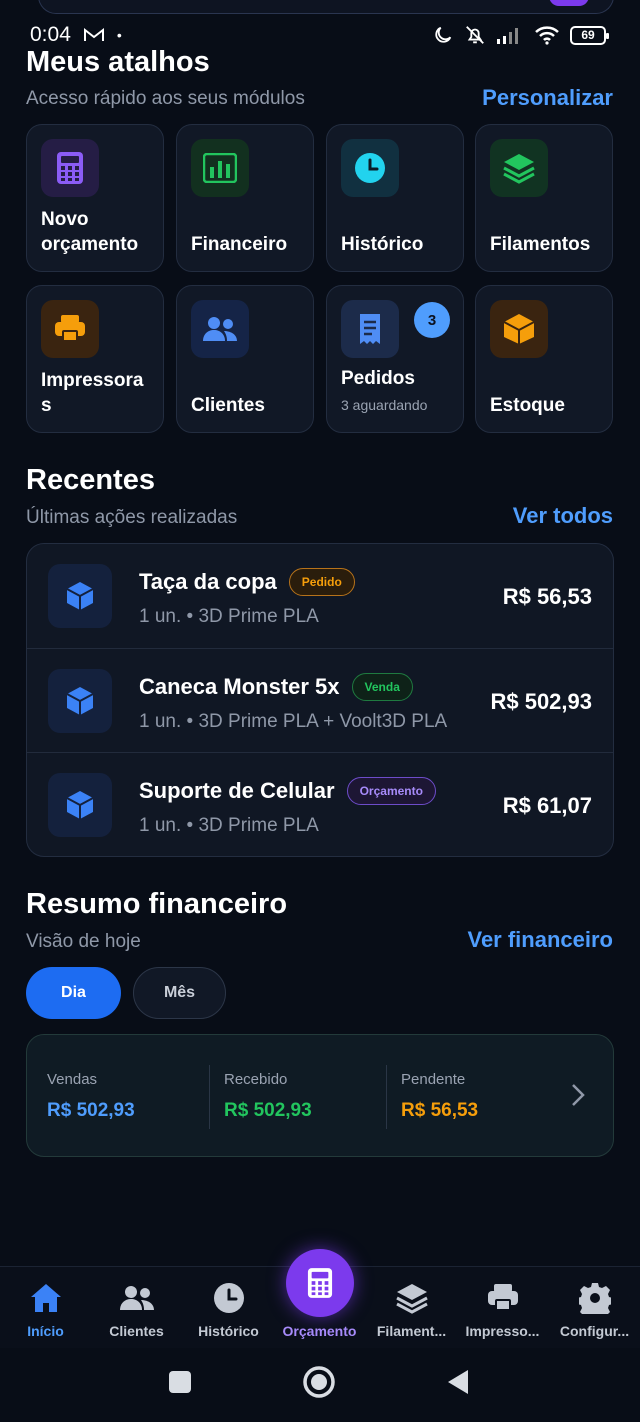 The height and width of the screenshot is (1422, 640). What do you see at coordinates (443, 34) in the screenshot?
I see `moon-icon` at bounding box center [443, 34].